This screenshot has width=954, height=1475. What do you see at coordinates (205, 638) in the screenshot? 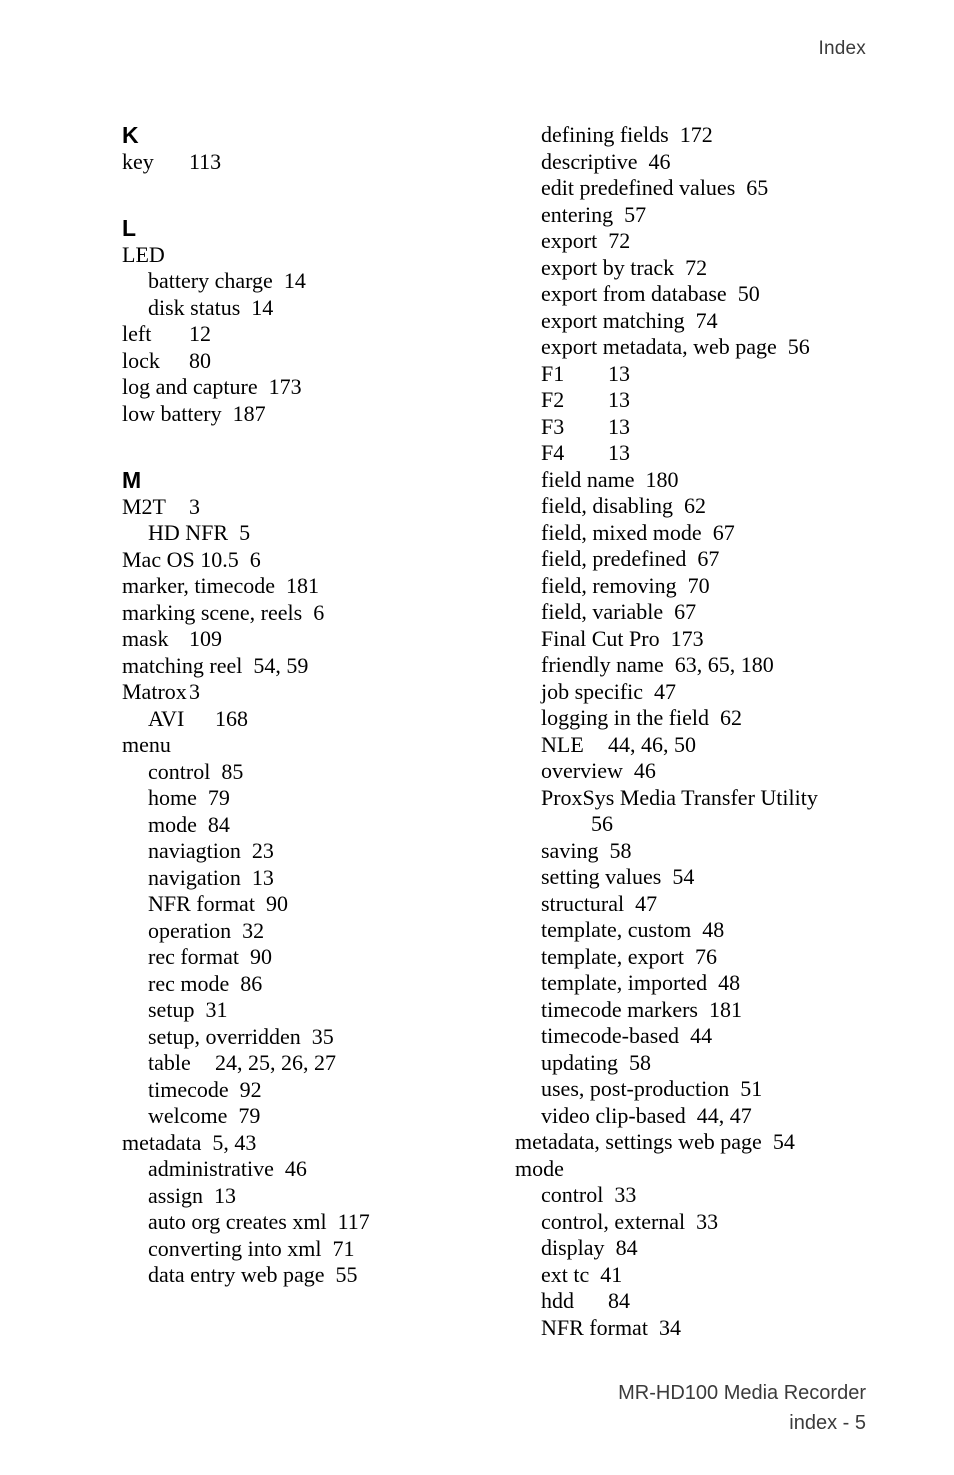
I see `index-entry-pages: 109` at bounding box center [205, 638].